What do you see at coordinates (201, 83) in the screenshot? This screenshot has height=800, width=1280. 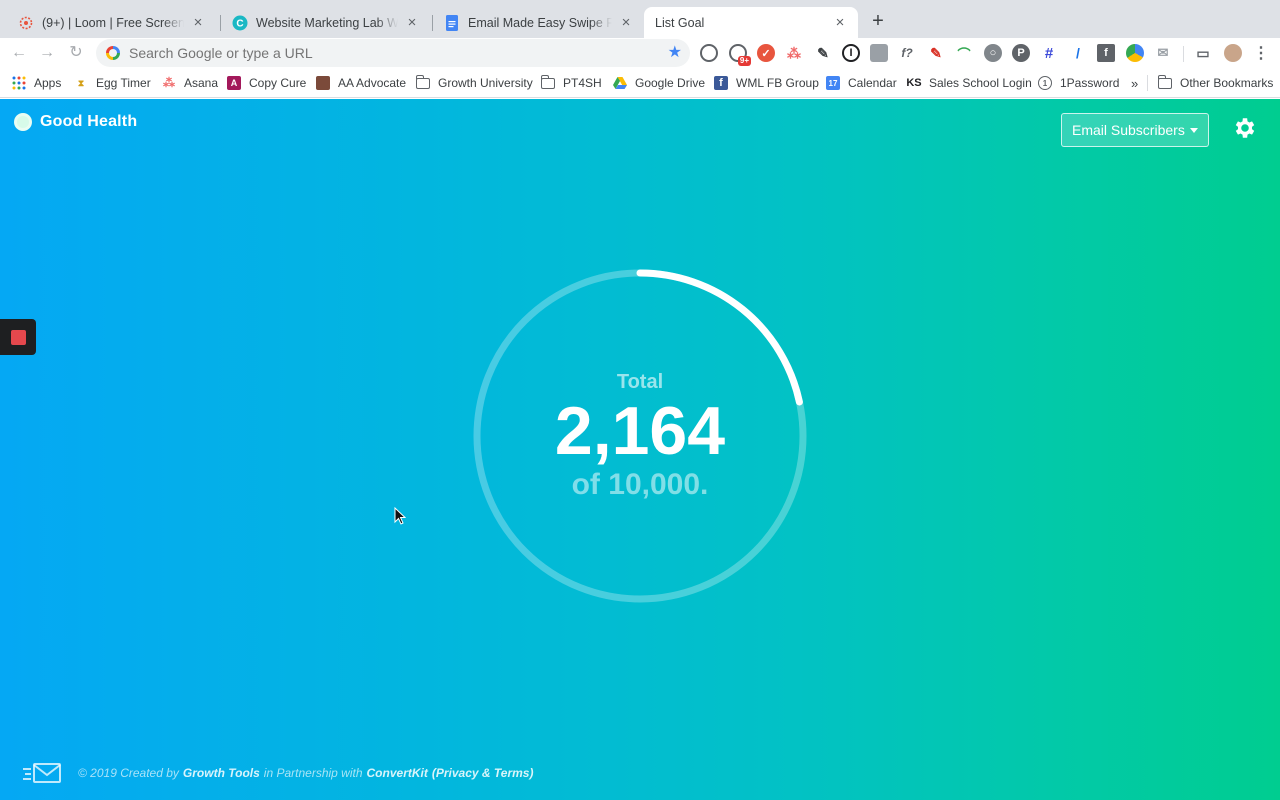 I see `bookmark-label: Asana` at bounding box center [201, 83].